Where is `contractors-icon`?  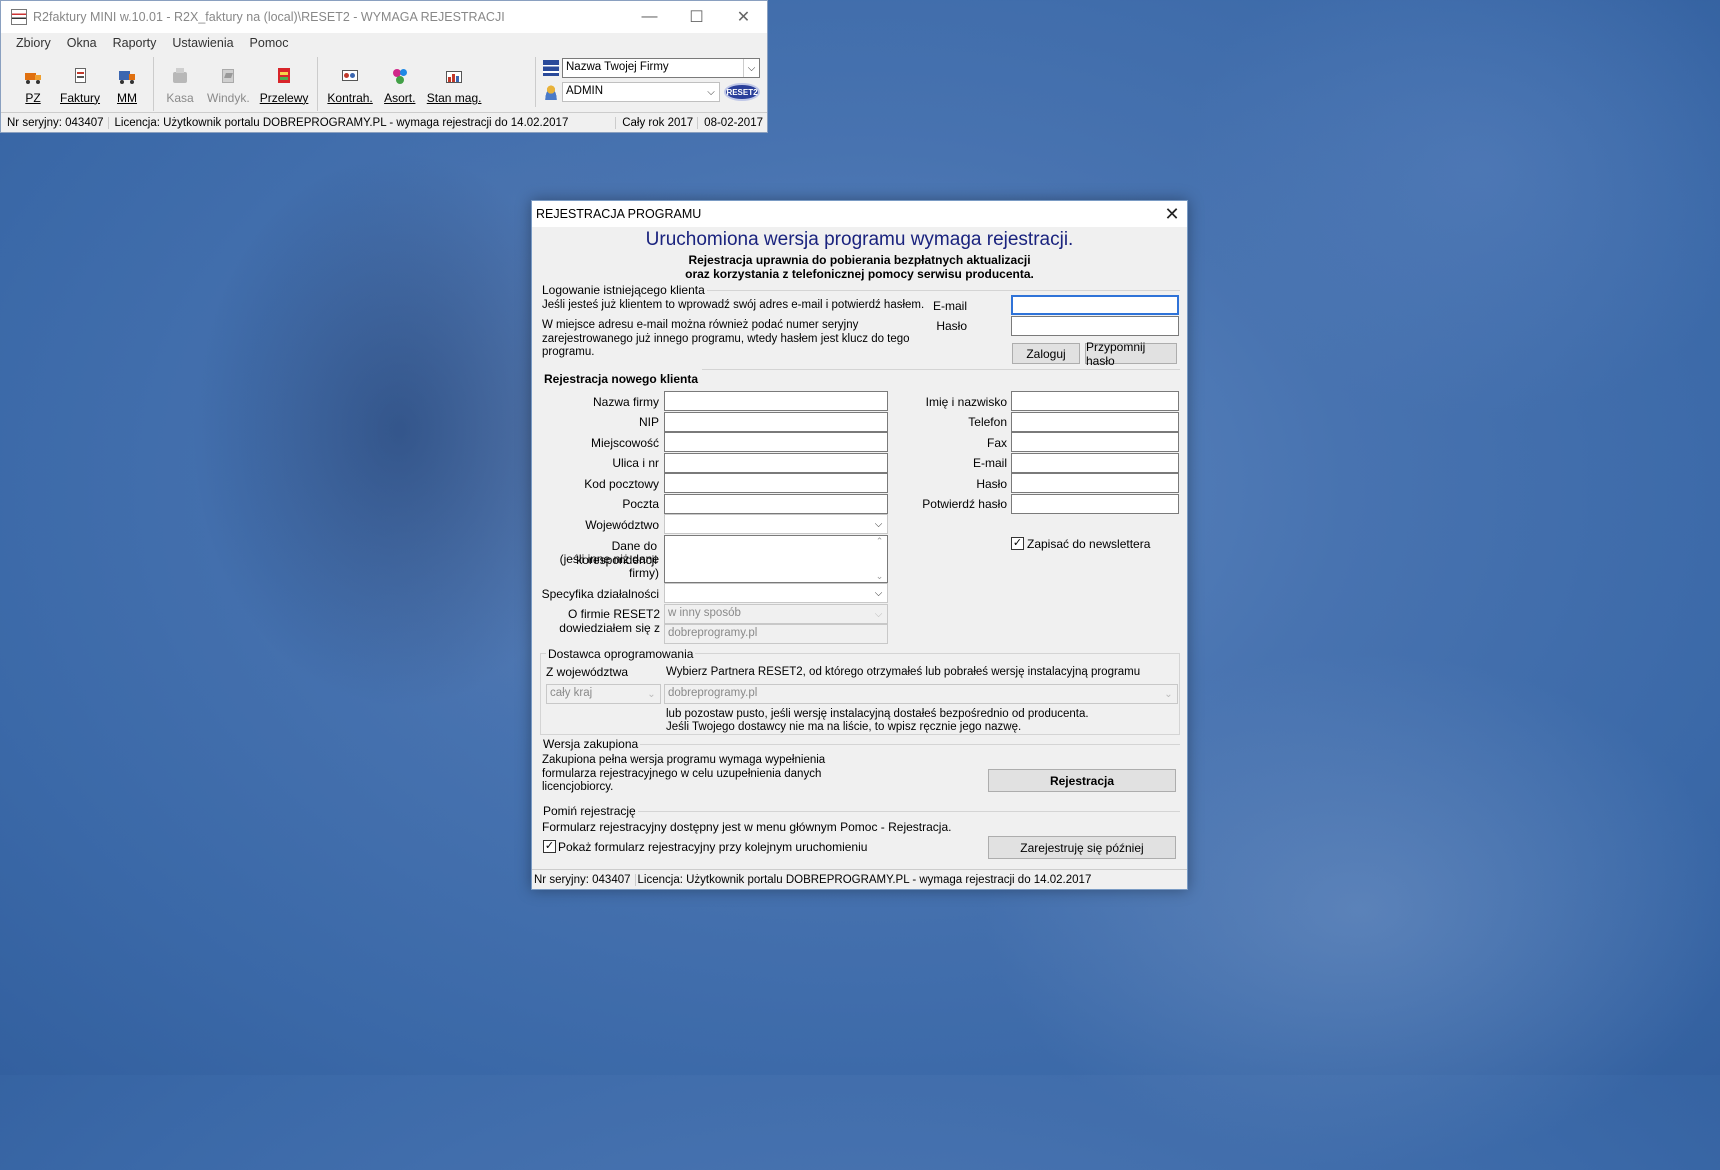
contractors-icon is located at coordinates (350, 76).